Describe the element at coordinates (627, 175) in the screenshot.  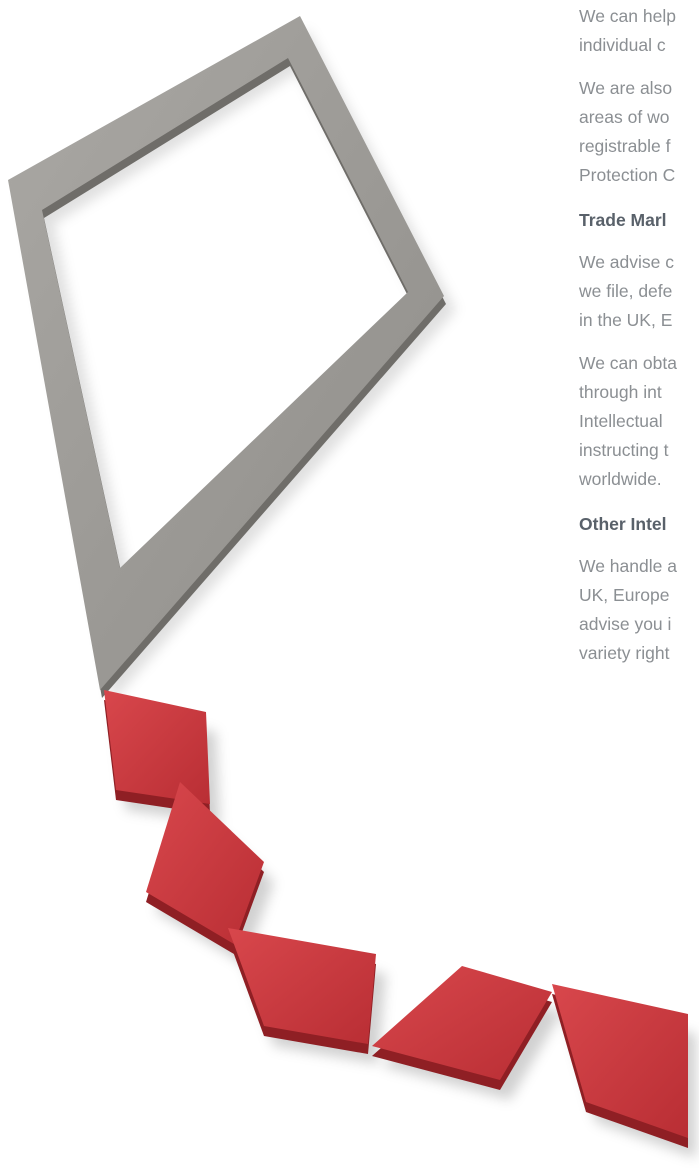
I see `paragraph-line: Protection C` at that location.